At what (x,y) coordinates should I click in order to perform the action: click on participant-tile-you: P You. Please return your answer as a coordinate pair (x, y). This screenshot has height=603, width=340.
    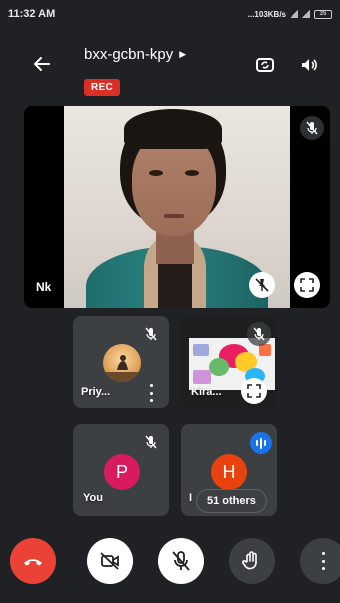
    Looking at the image, I should click on (121, 470).